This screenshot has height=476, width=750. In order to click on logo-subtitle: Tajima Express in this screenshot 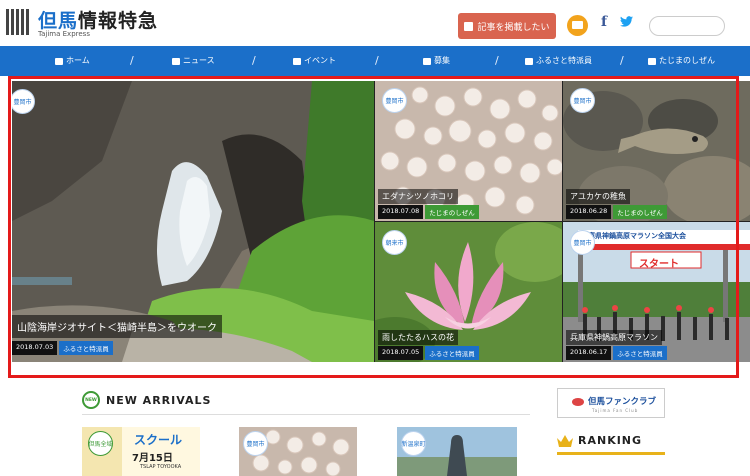, I will do `click(64, 34)`.